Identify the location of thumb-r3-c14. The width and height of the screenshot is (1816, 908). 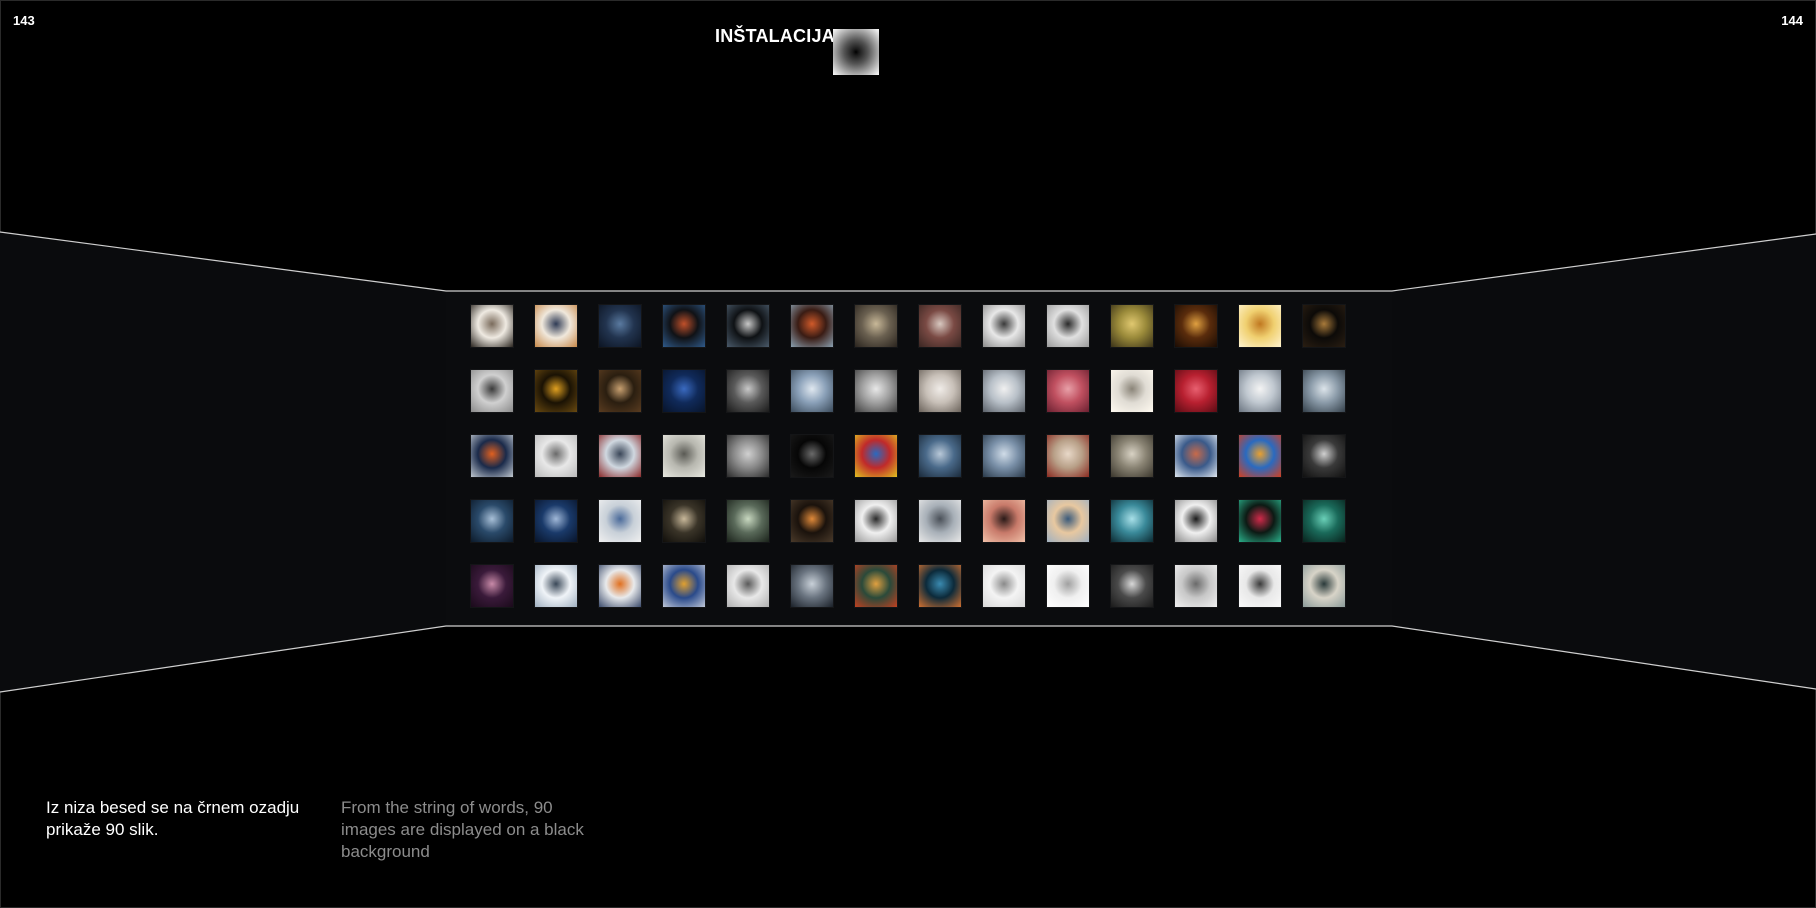
(1324, 456).